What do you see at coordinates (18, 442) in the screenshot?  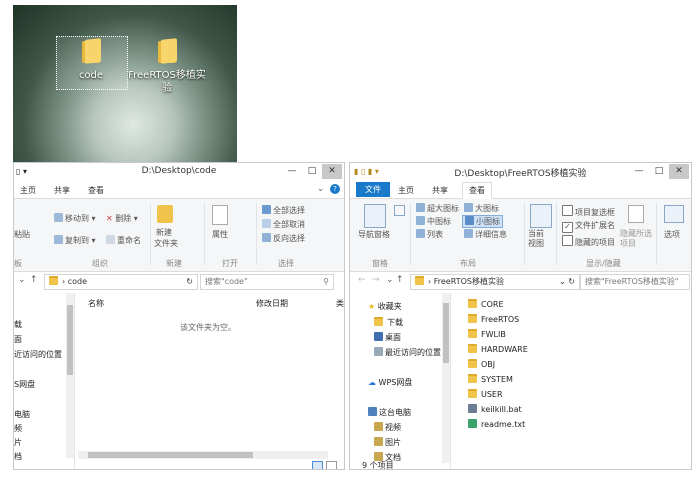 I see `nav-item: 片` at bounding box center [18, 442].